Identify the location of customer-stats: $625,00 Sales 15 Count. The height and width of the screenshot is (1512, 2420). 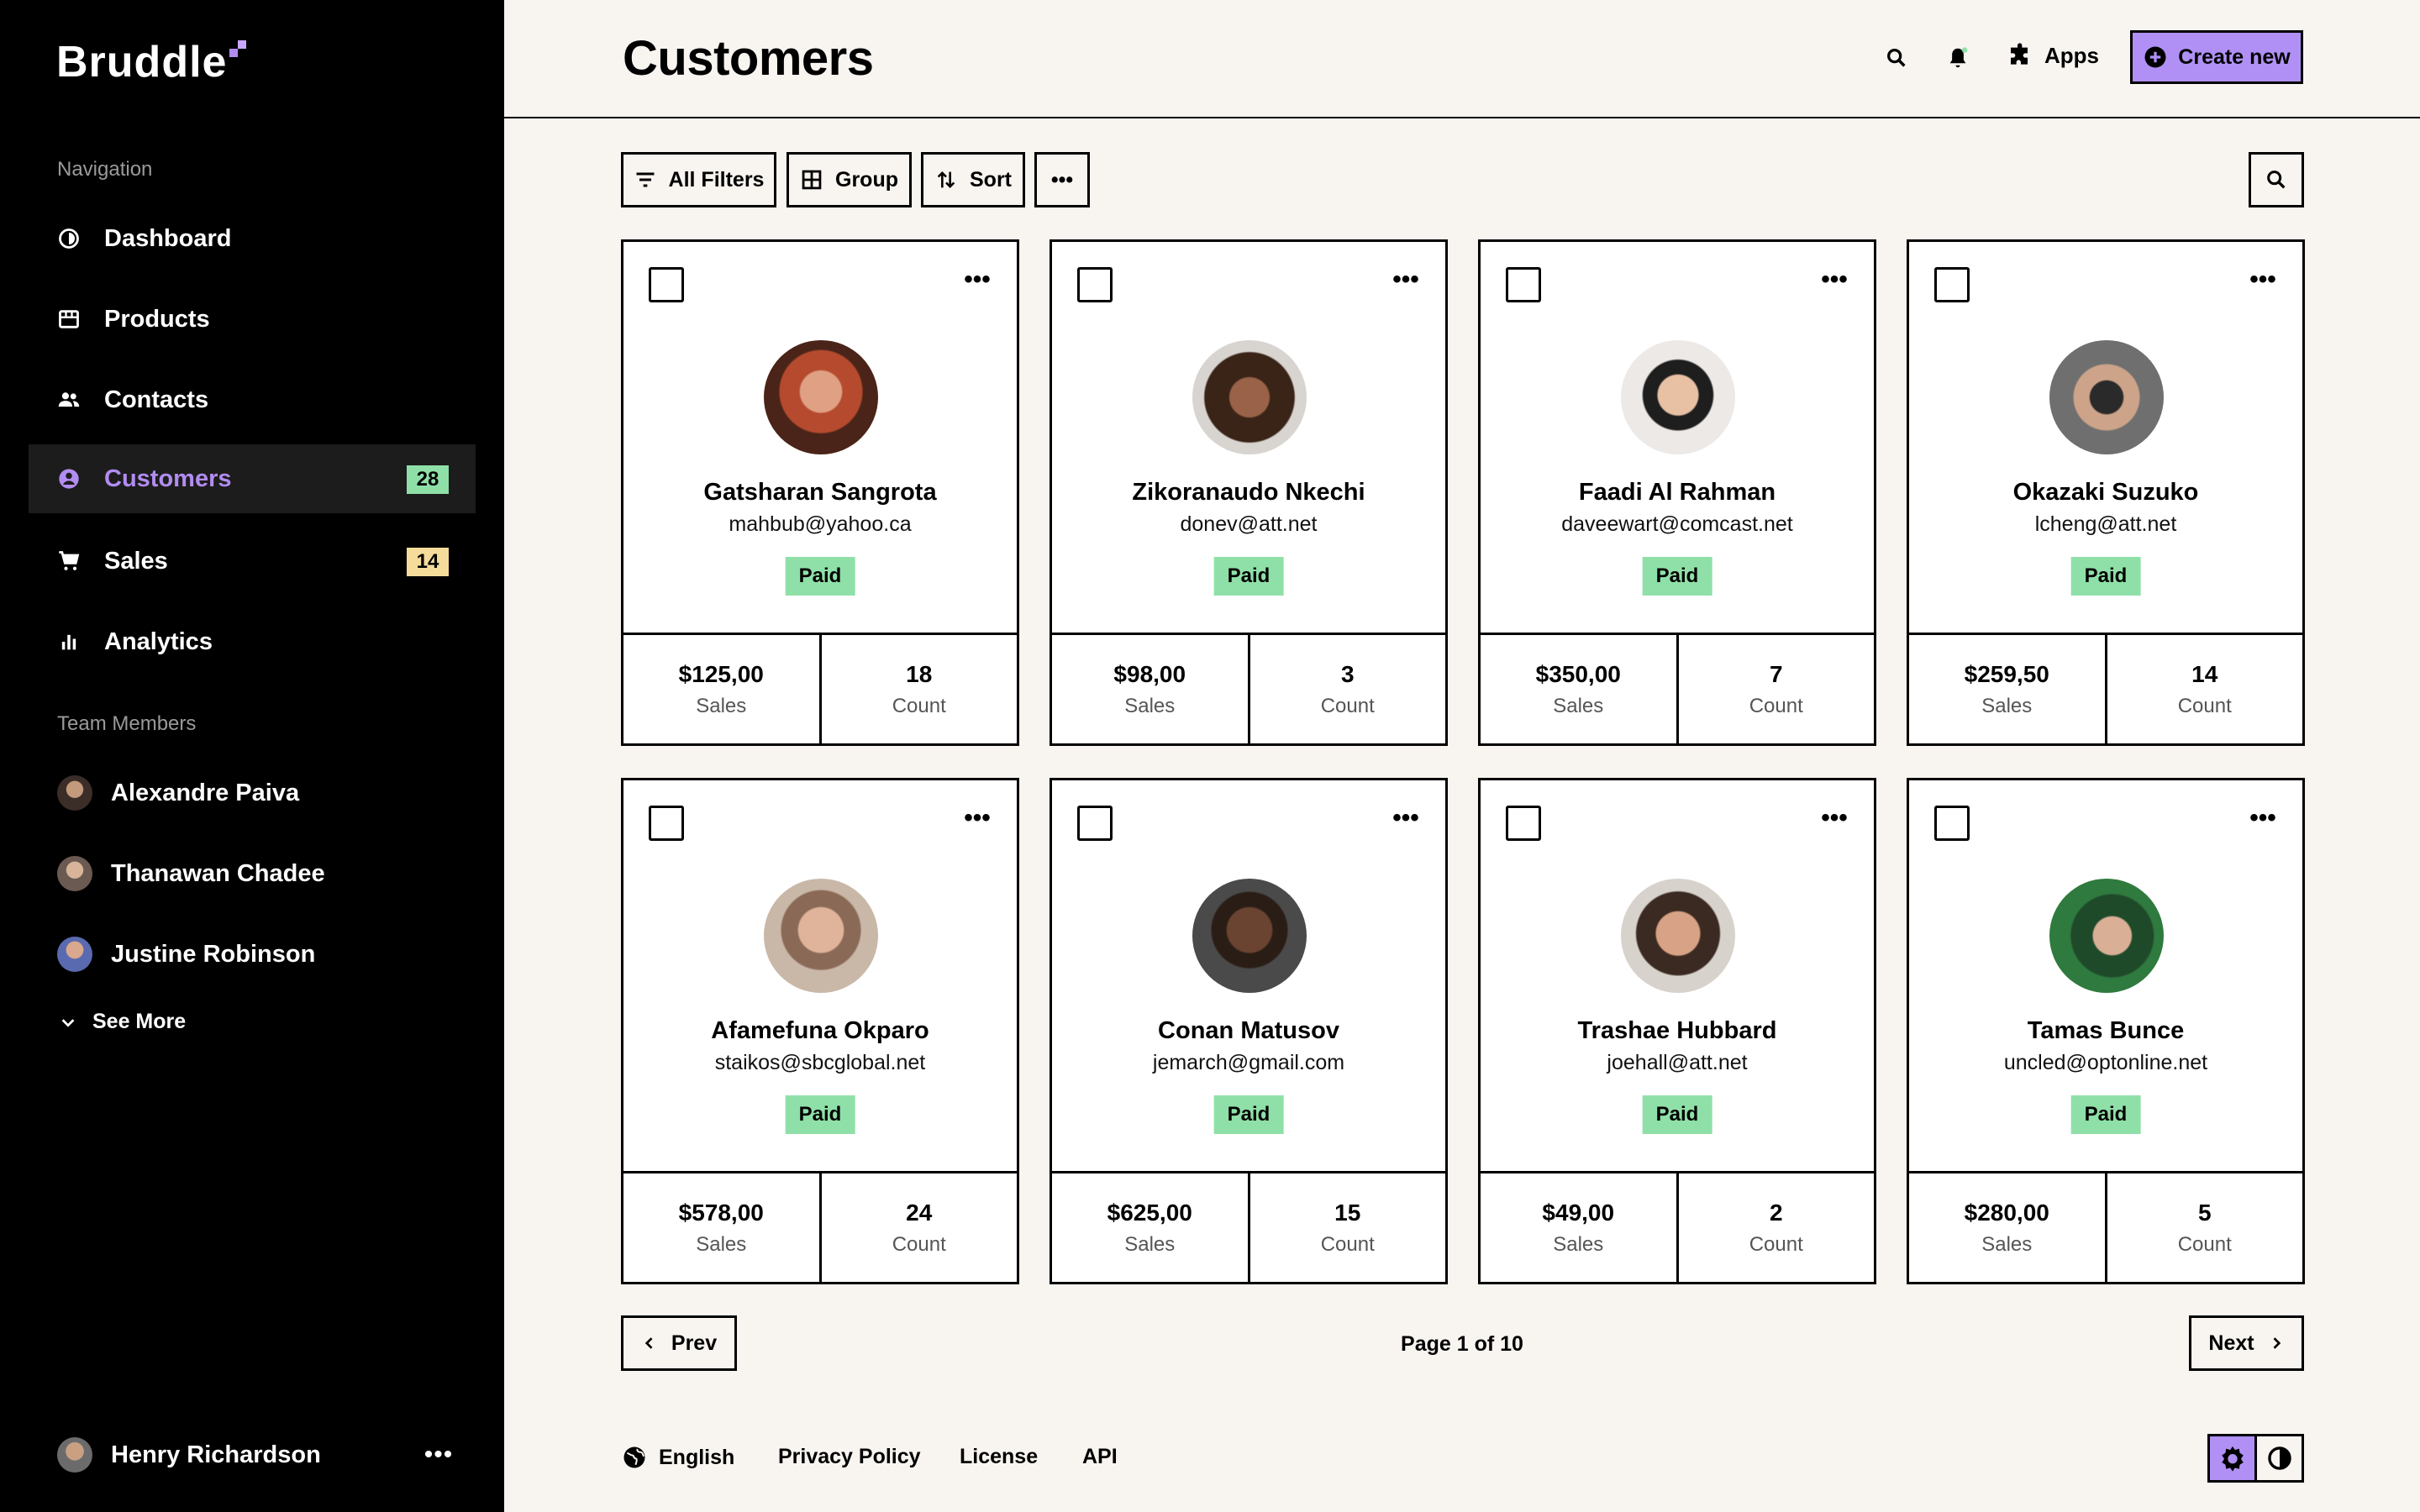
(1248, 1226).